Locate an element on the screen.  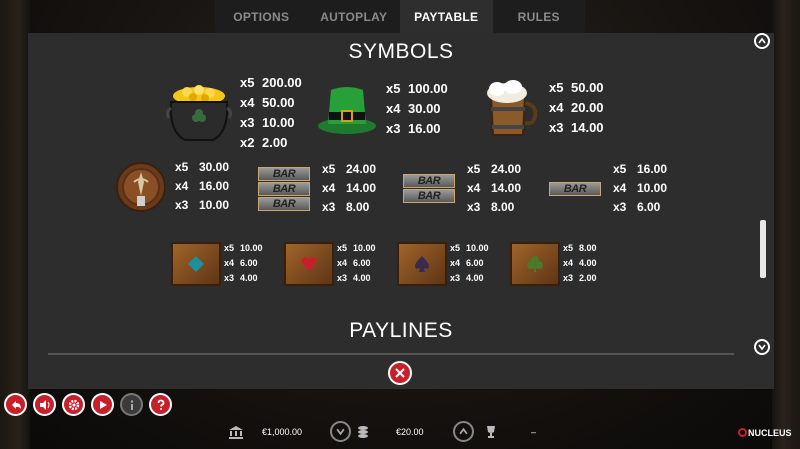
info-button is located at coordinates (131, 404).